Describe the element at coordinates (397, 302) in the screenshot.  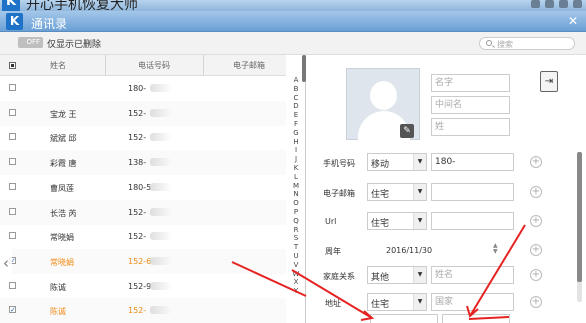
I see `address-type-select: 住宅 ▼` at that location.